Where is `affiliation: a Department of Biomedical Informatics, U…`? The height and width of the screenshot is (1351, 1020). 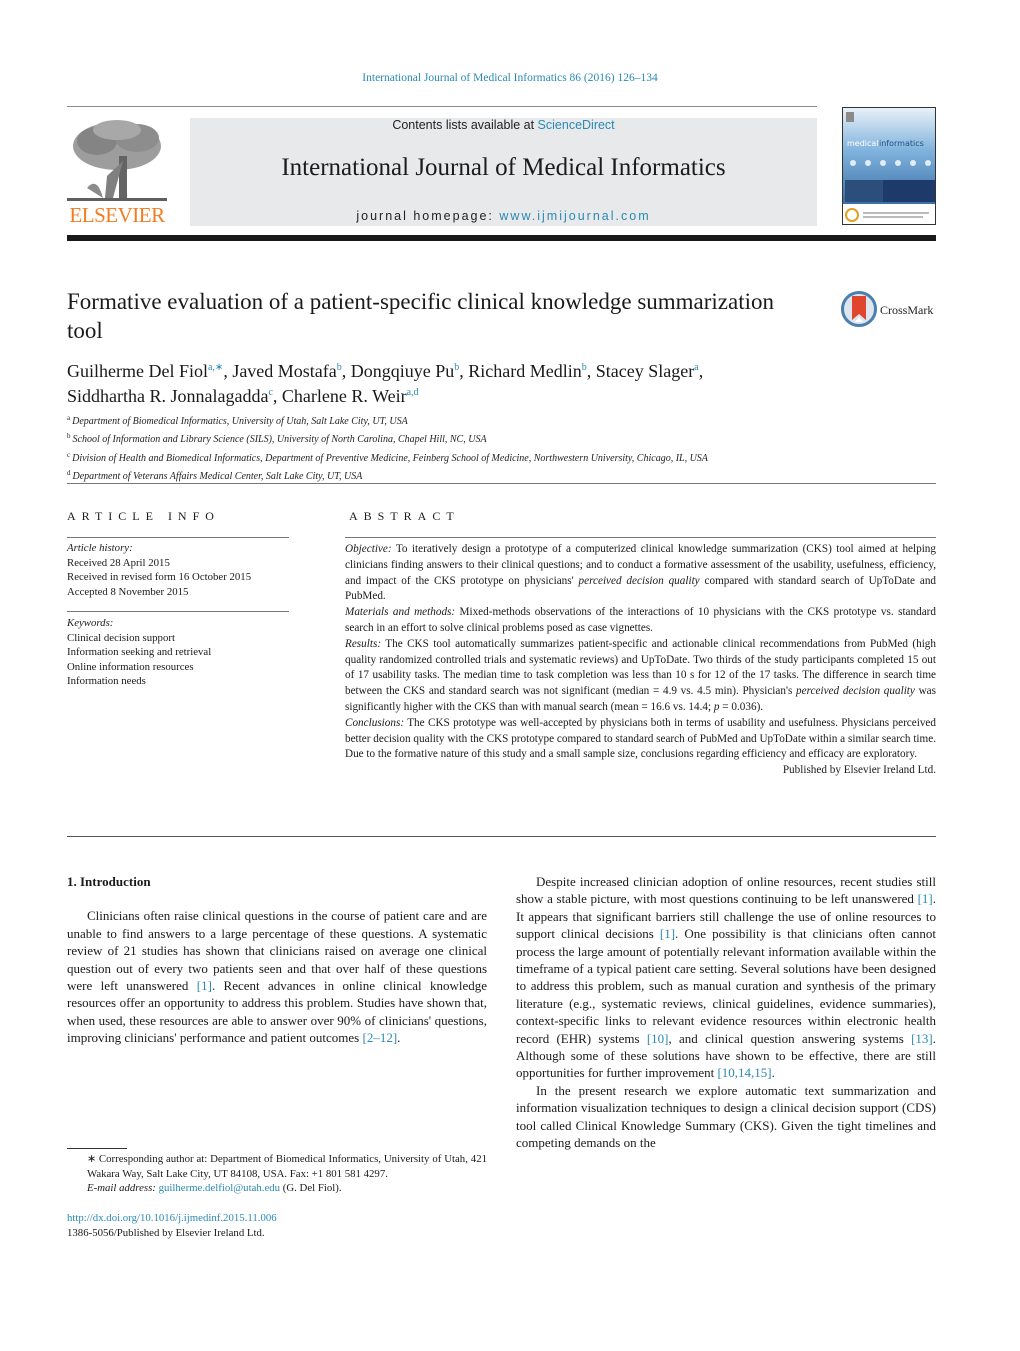
affiliation: a Department of Biomedical Informatics, U… is located at coordinates (237, 420).